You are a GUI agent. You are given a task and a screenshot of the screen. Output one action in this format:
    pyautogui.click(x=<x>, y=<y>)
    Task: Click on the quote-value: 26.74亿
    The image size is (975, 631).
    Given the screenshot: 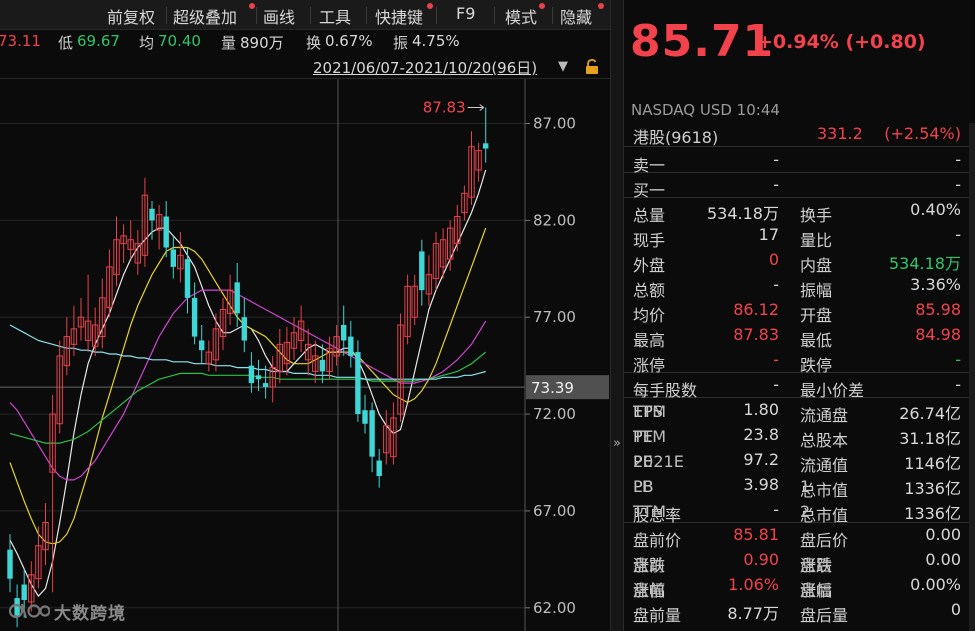 What is the action you would take?
    pyautogui.click(x=930, y=413)
    